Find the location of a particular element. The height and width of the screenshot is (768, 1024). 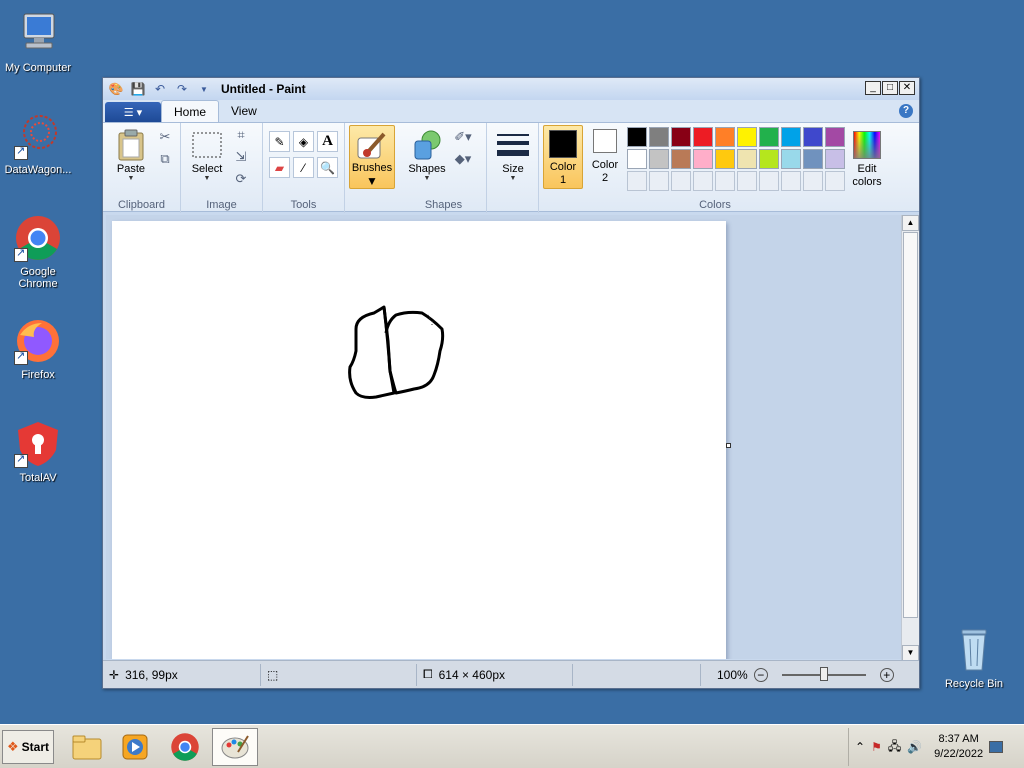

save-icon: 💾 is located at coordinates (138, 89).